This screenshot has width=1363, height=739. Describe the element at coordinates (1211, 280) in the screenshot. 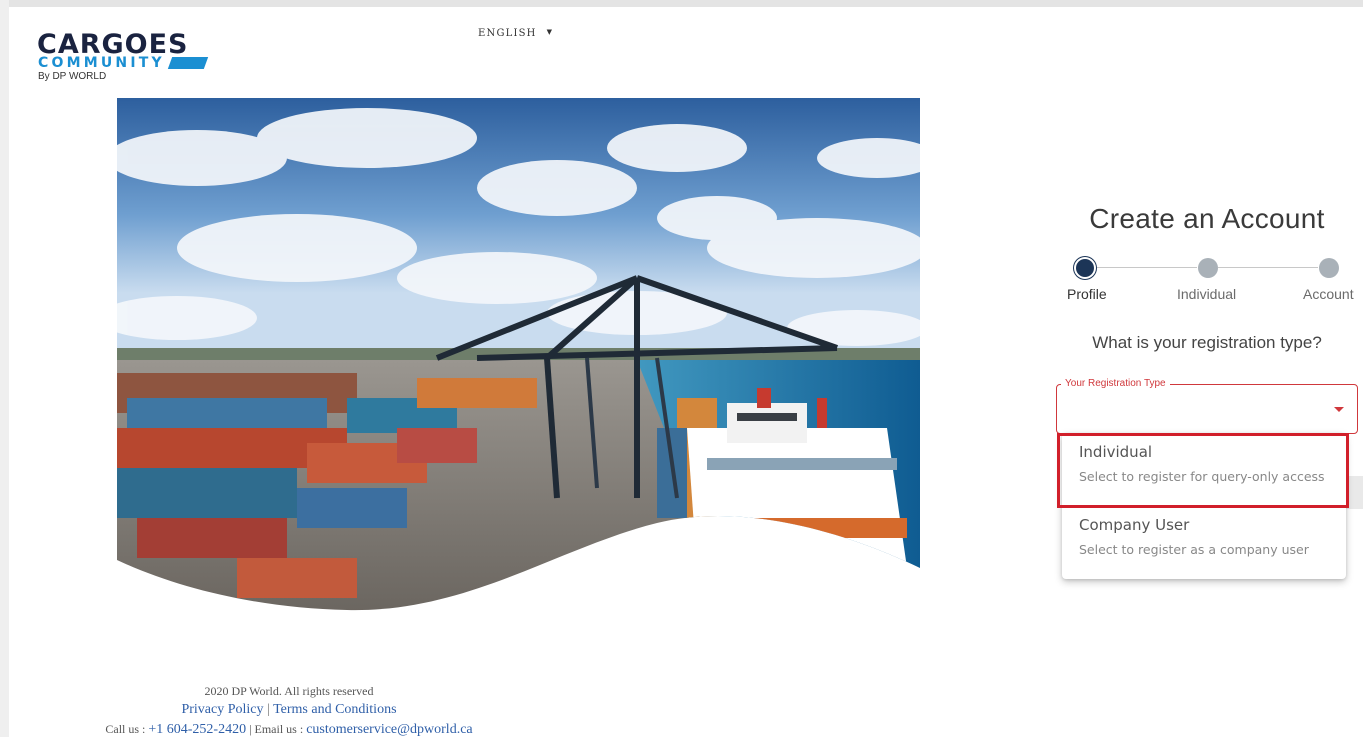

I see `registration-stepper: Profile Individual Account` at that location.